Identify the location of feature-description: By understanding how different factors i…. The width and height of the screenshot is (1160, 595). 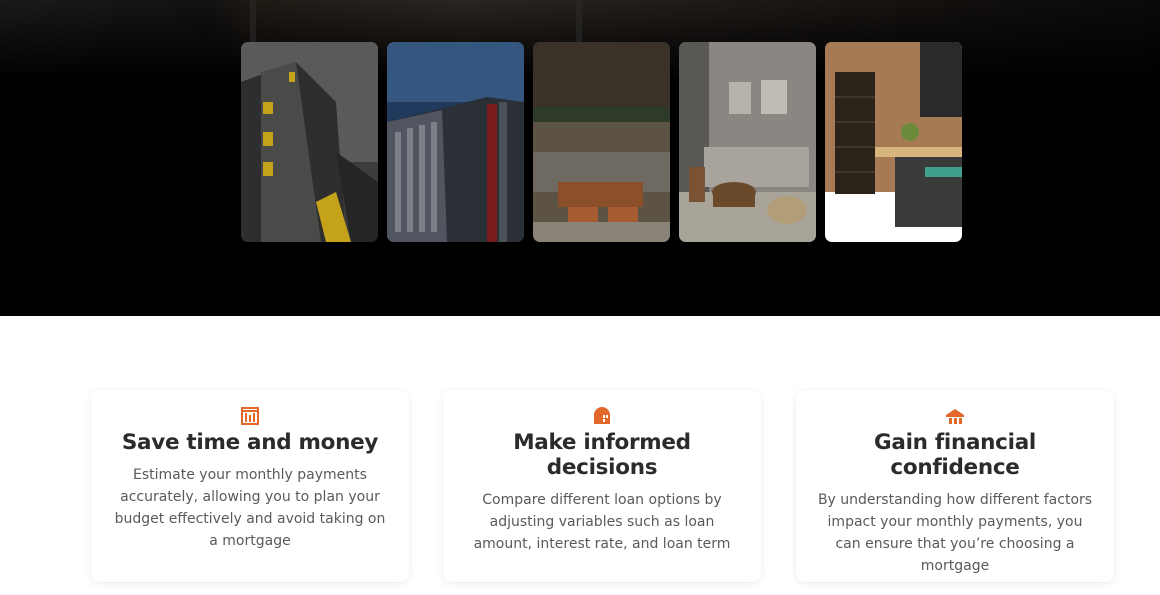
(955, 533).